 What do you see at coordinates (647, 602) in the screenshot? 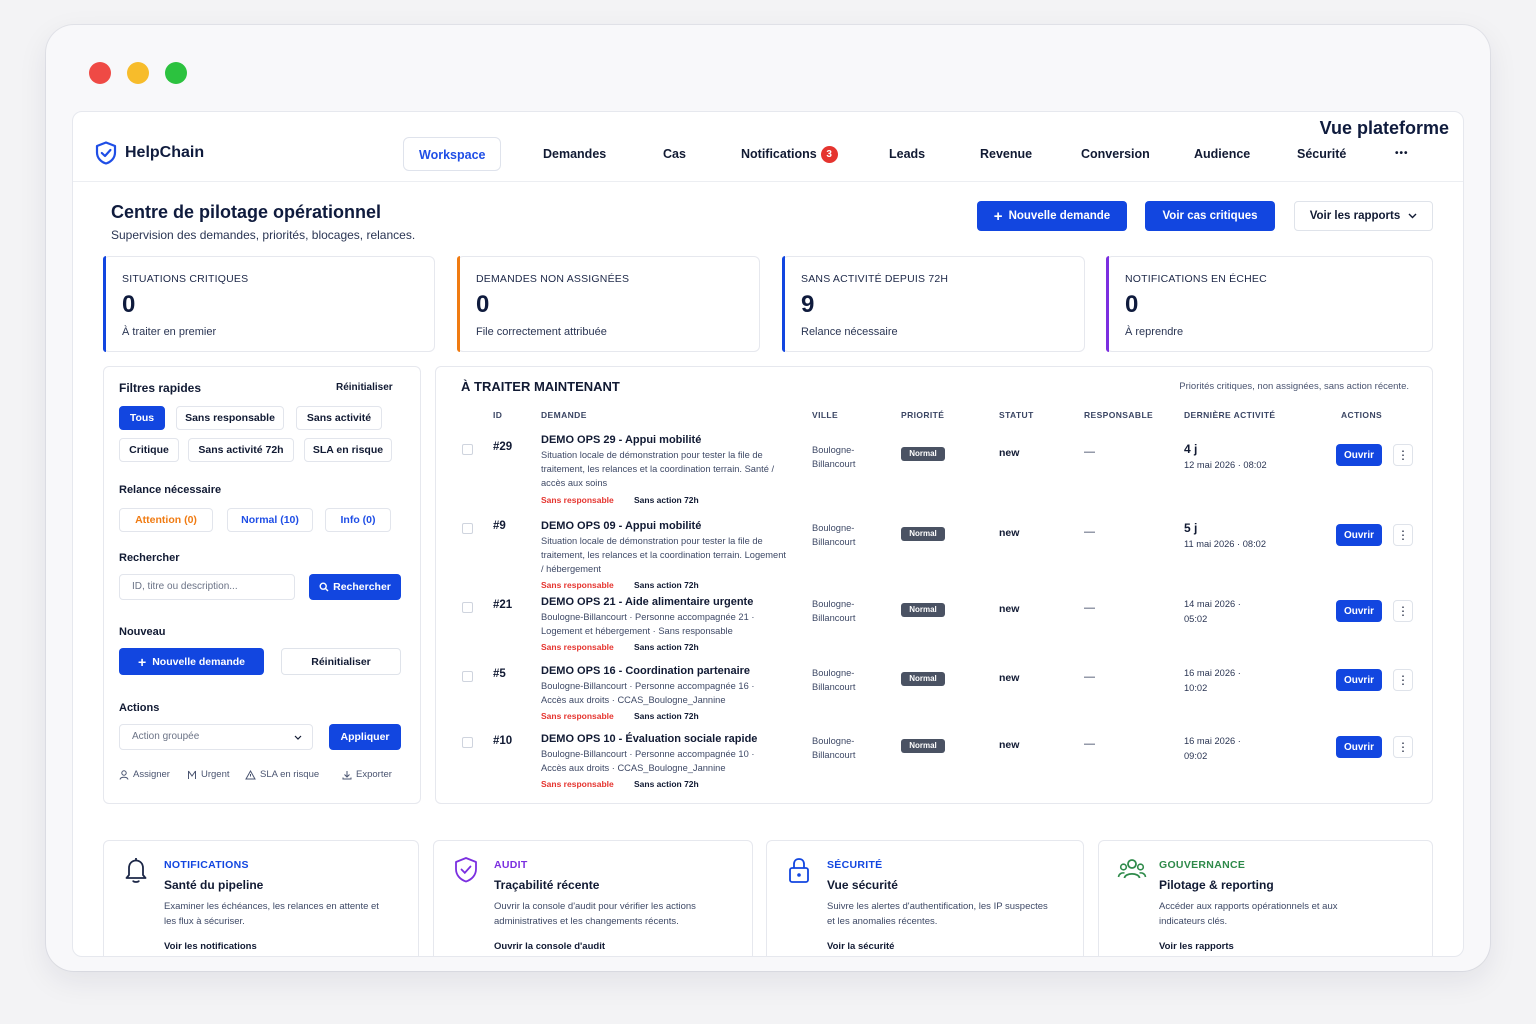
I see `row-title: DEMO OPS 21 - Aide alimentaire urgente` at bounding box center [647, 602].